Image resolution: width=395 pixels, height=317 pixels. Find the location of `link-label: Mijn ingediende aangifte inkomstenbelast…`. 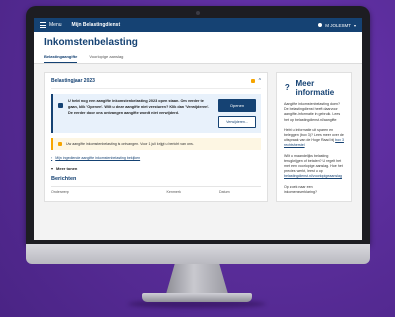

link-label: Mijn ingediende aangifte inkomstenbelast… is located at coordinates (98, 158).